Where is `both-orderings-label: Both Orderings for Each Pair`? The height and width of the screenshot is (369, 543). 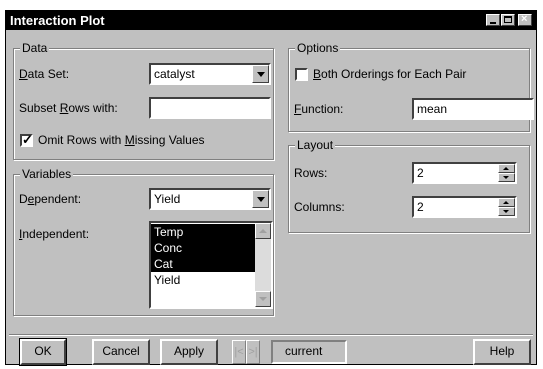 both-orderings-label: Both Orderings for Each Pair is located at coordinates (390, 74).